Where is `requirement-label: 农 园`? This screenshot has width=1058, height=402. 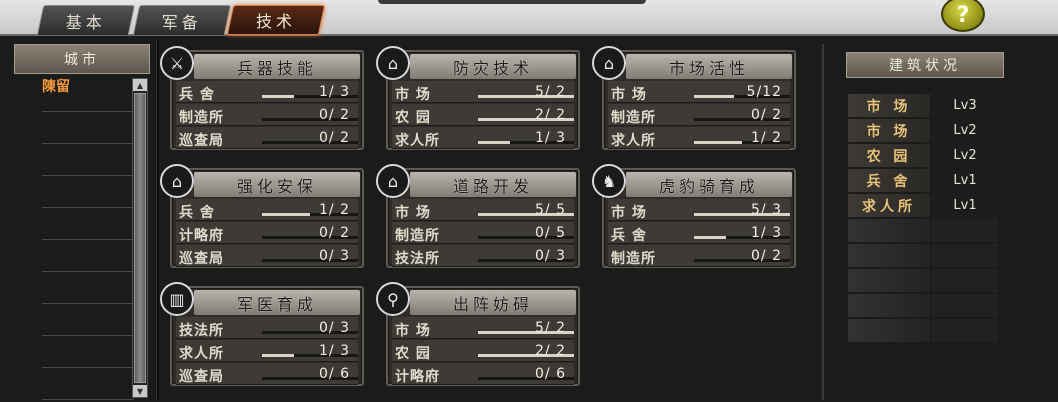 requirement-label: 农 园 is located at coordinates (413, 354).